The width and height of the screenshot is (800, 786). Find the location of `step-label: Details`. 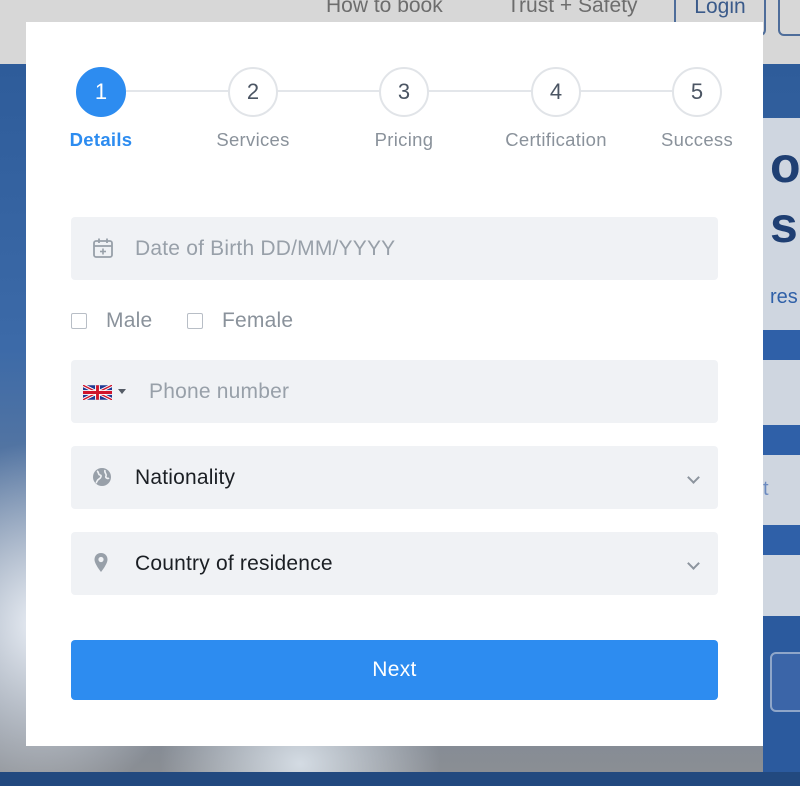

step-label: Details is located at coordinates (101, 139).